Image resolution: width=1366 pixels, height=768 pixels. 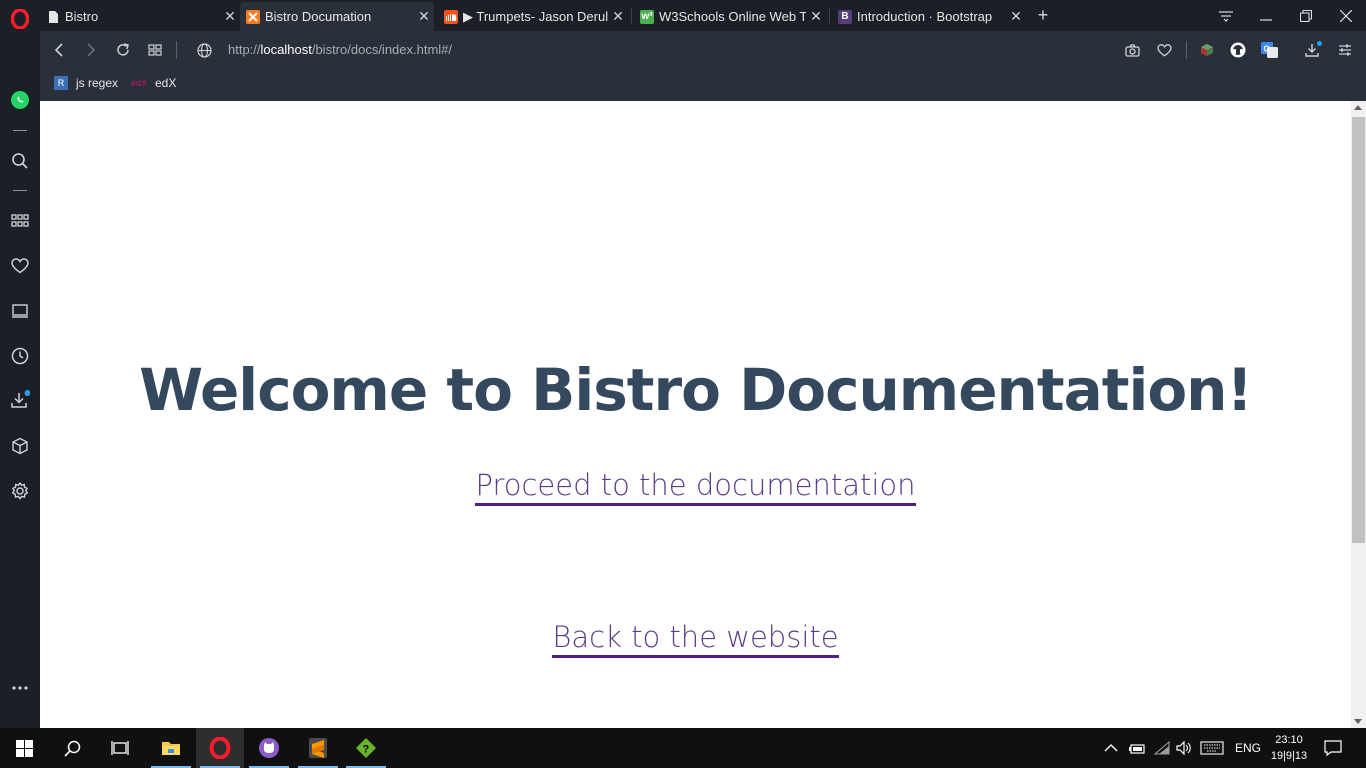 I want to click on help-app-icon: ?, so click(x=366, y=748).